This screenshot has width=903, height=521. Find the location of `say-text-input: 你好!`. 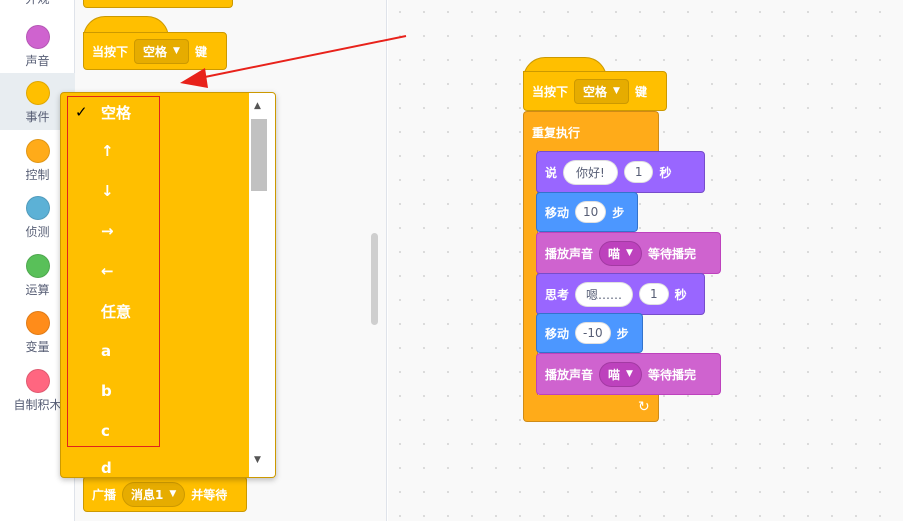

say-text-input: 你好! is located at coordinates (590, 172).